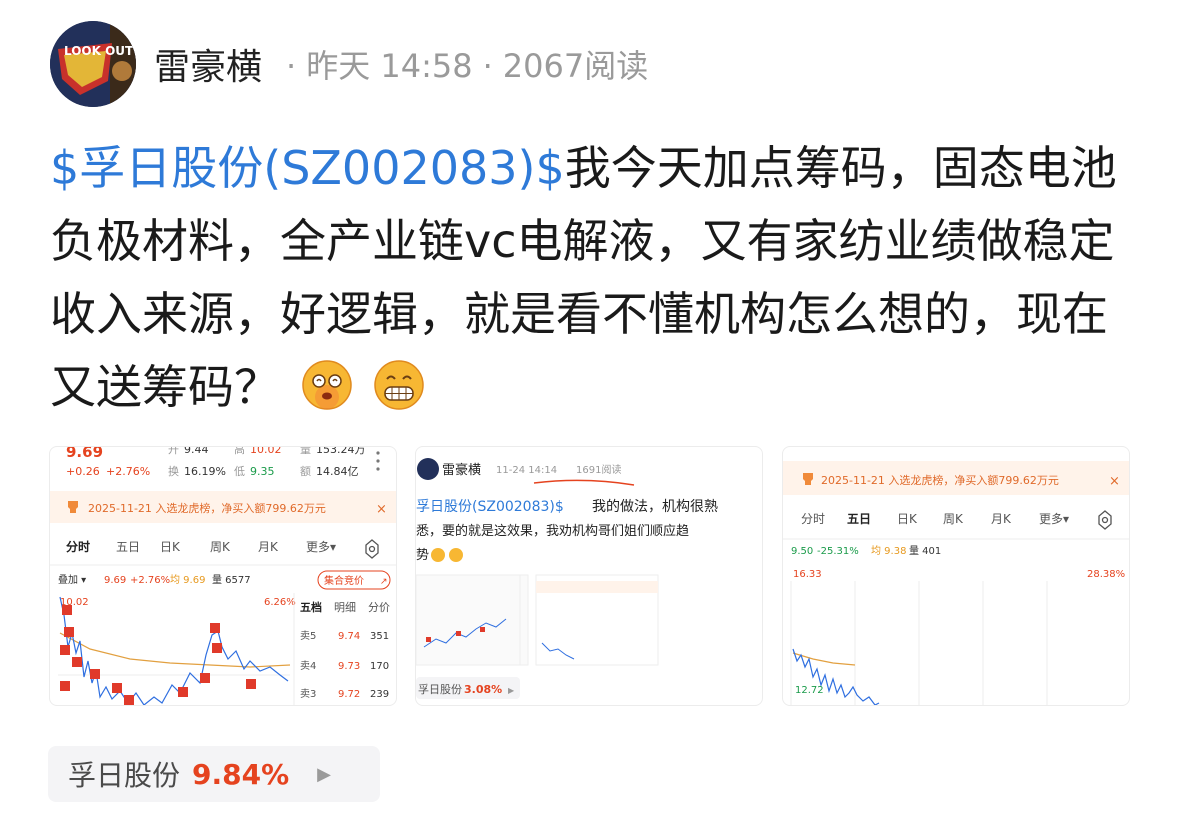 The image size is (1179, 824). What do you see at coordinates (83, 471) in the screenshot?
I see `change-value: +0.26` at bounding box center [83, 471].